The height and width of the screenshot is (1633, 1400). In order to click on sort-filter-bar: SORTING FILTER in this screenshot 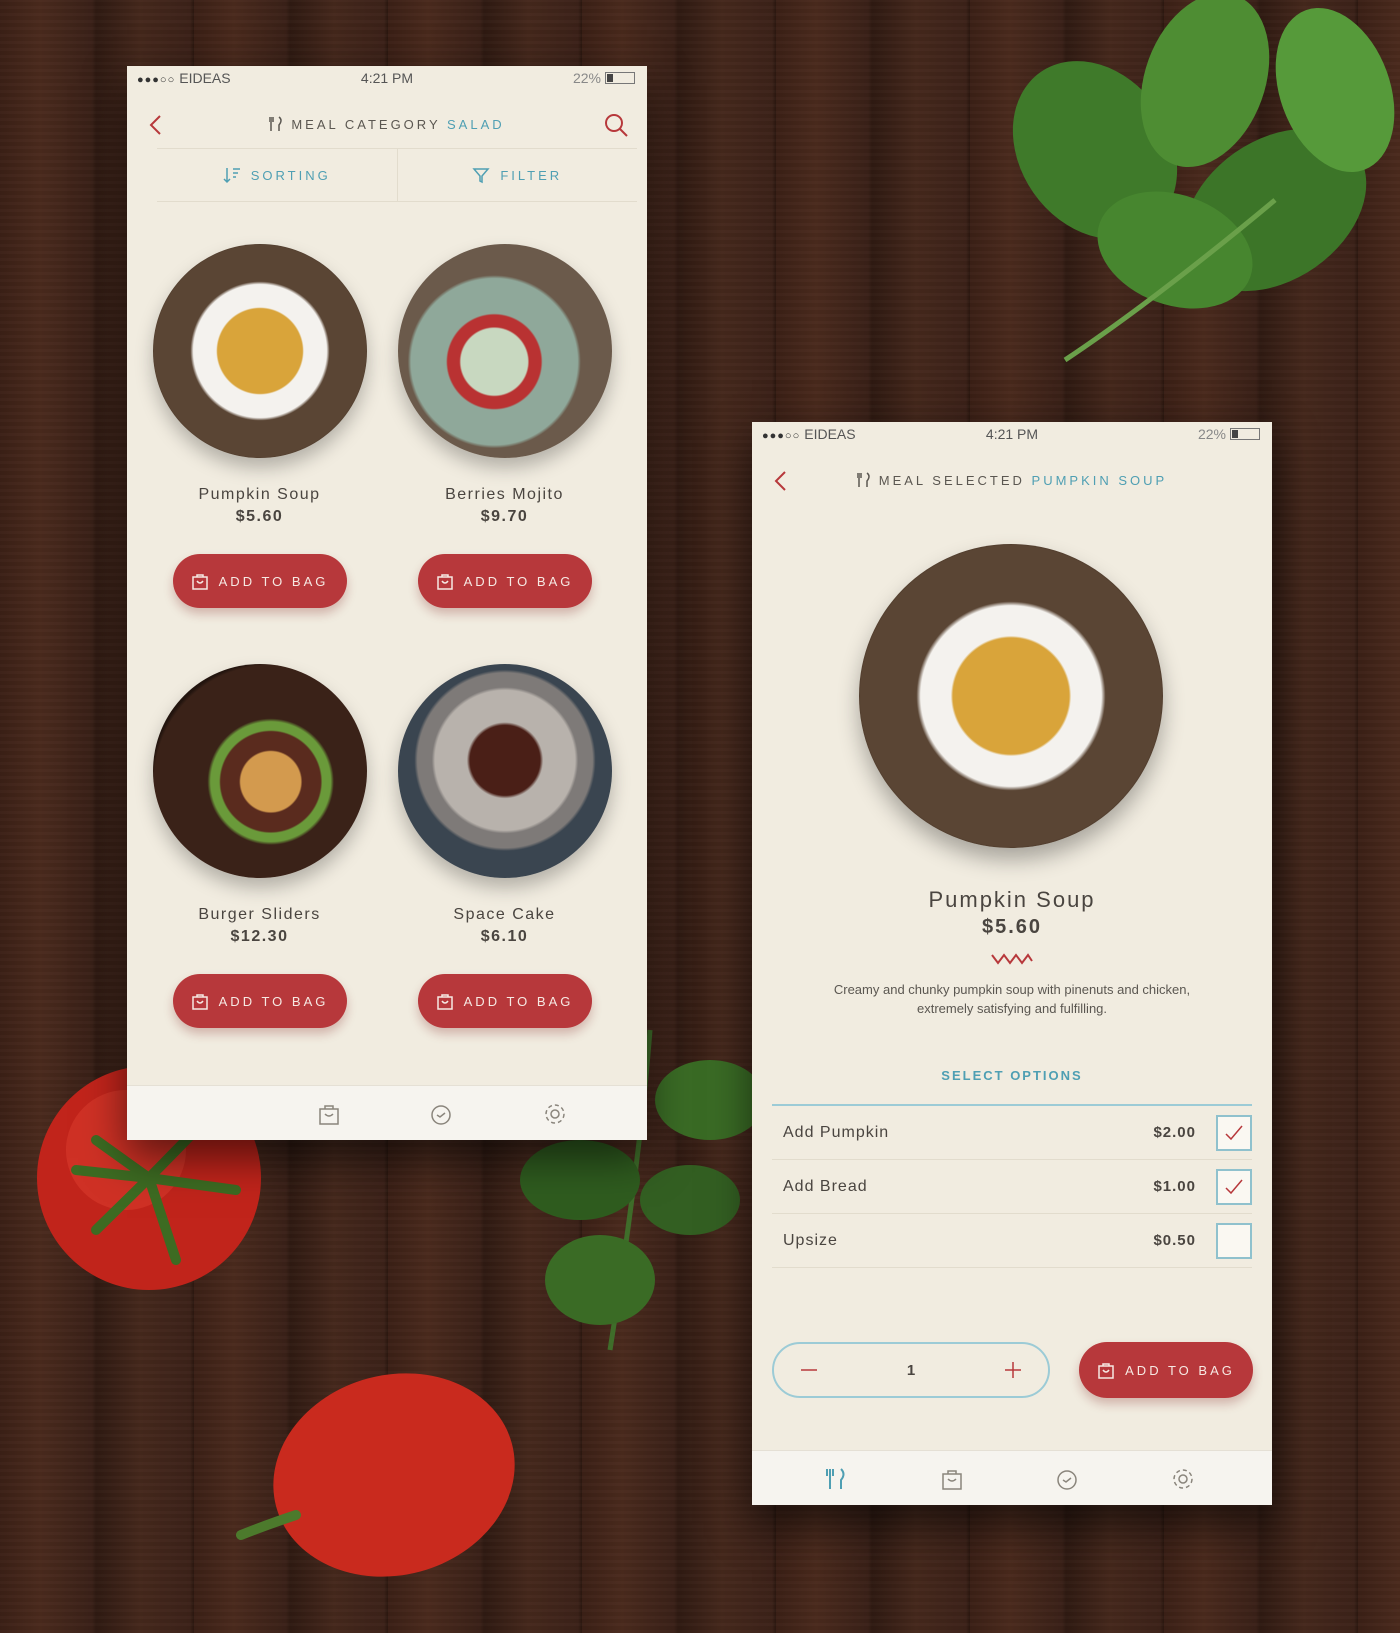, I will do `click(397, 175)`.